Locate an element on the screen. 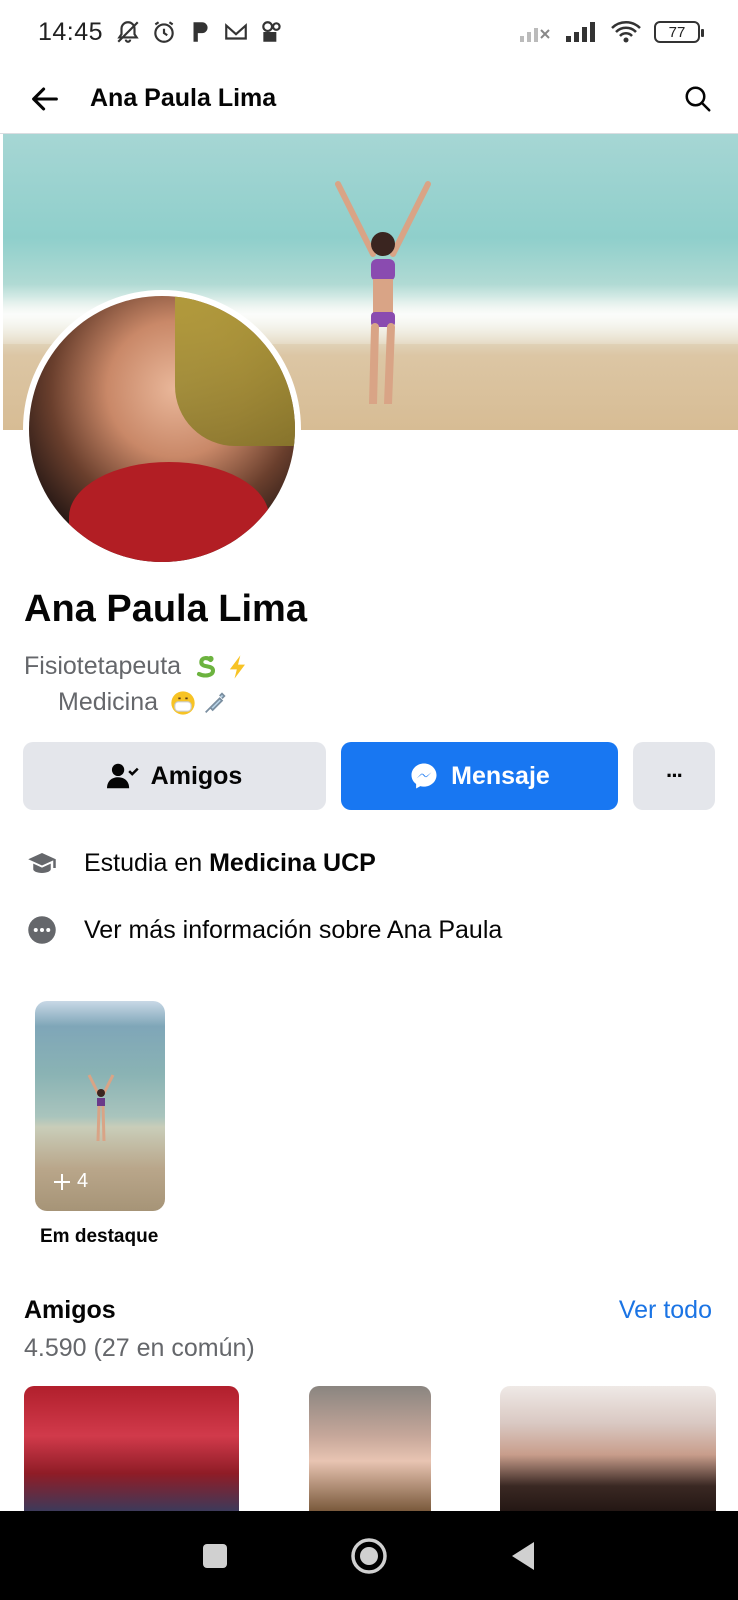  avatar-shirt is located at coordinates (169, 512).